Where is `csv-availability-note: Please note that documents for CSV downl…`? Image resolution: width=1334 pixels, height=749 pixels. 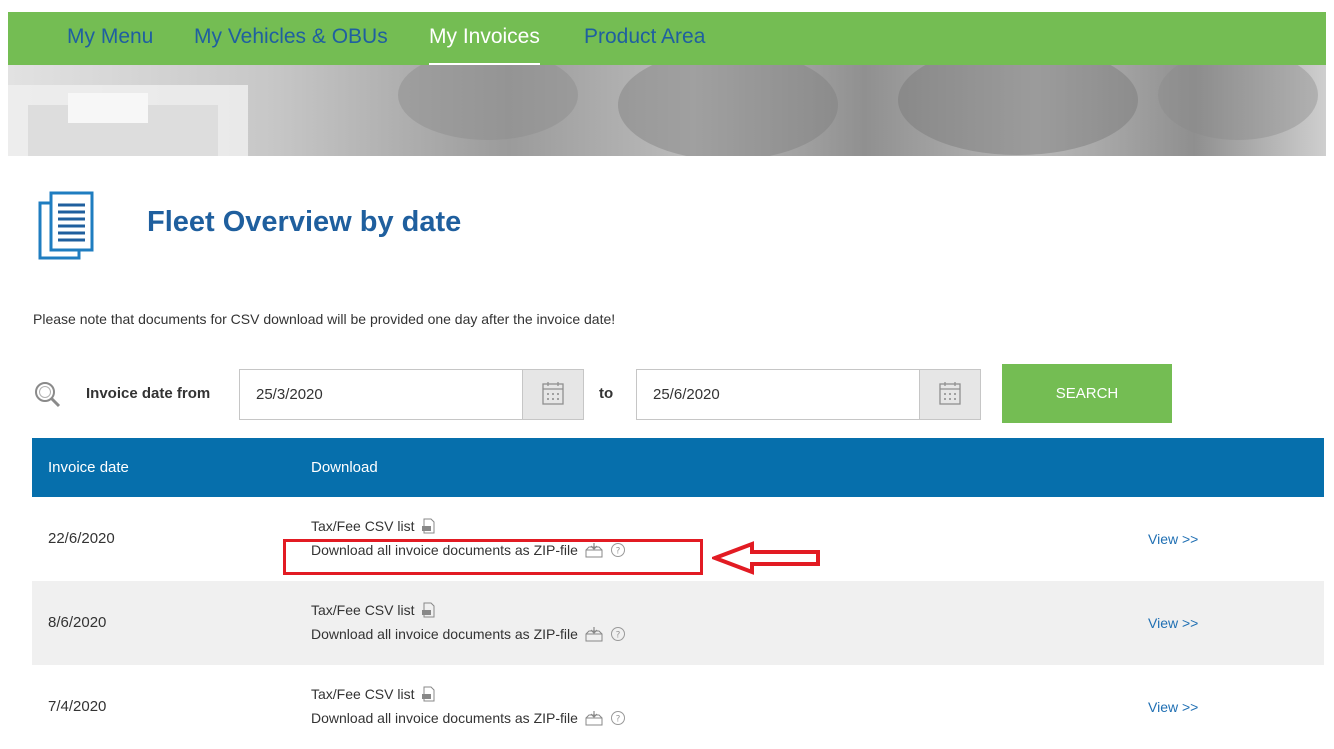 csv-availability-note: Please note that documents for CSV downl… is located at coordinates (324, 319).